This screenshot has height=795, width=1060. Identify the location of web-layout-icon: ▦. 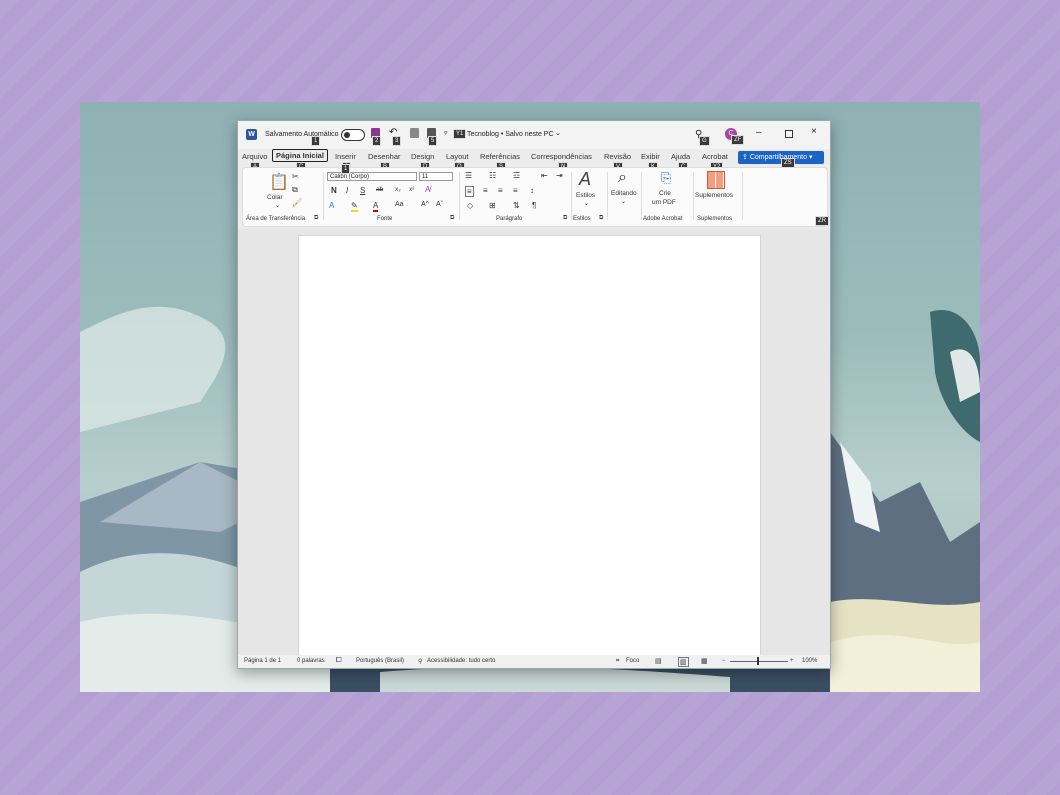
(704, 661).